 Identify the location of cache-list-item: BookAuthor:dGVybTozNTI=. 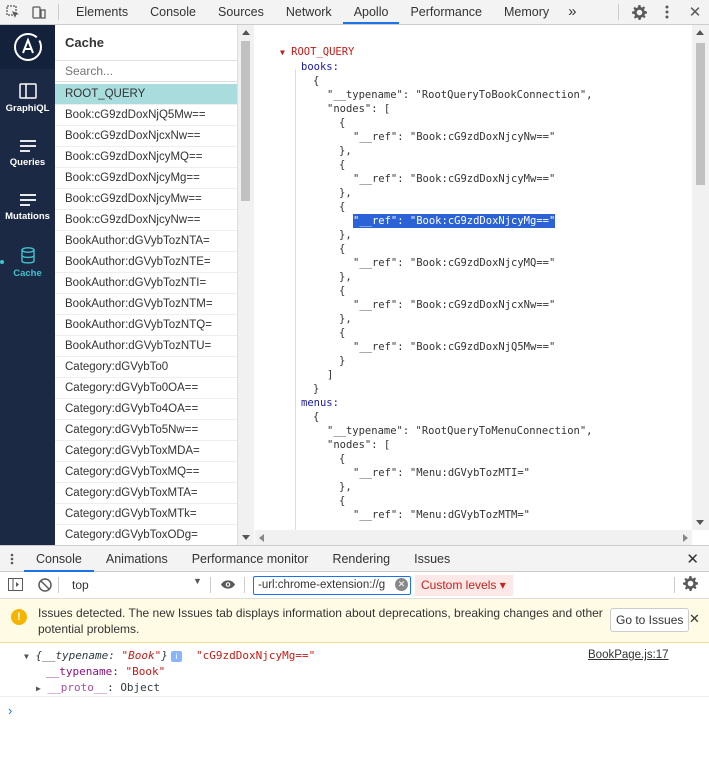
(146, 283).